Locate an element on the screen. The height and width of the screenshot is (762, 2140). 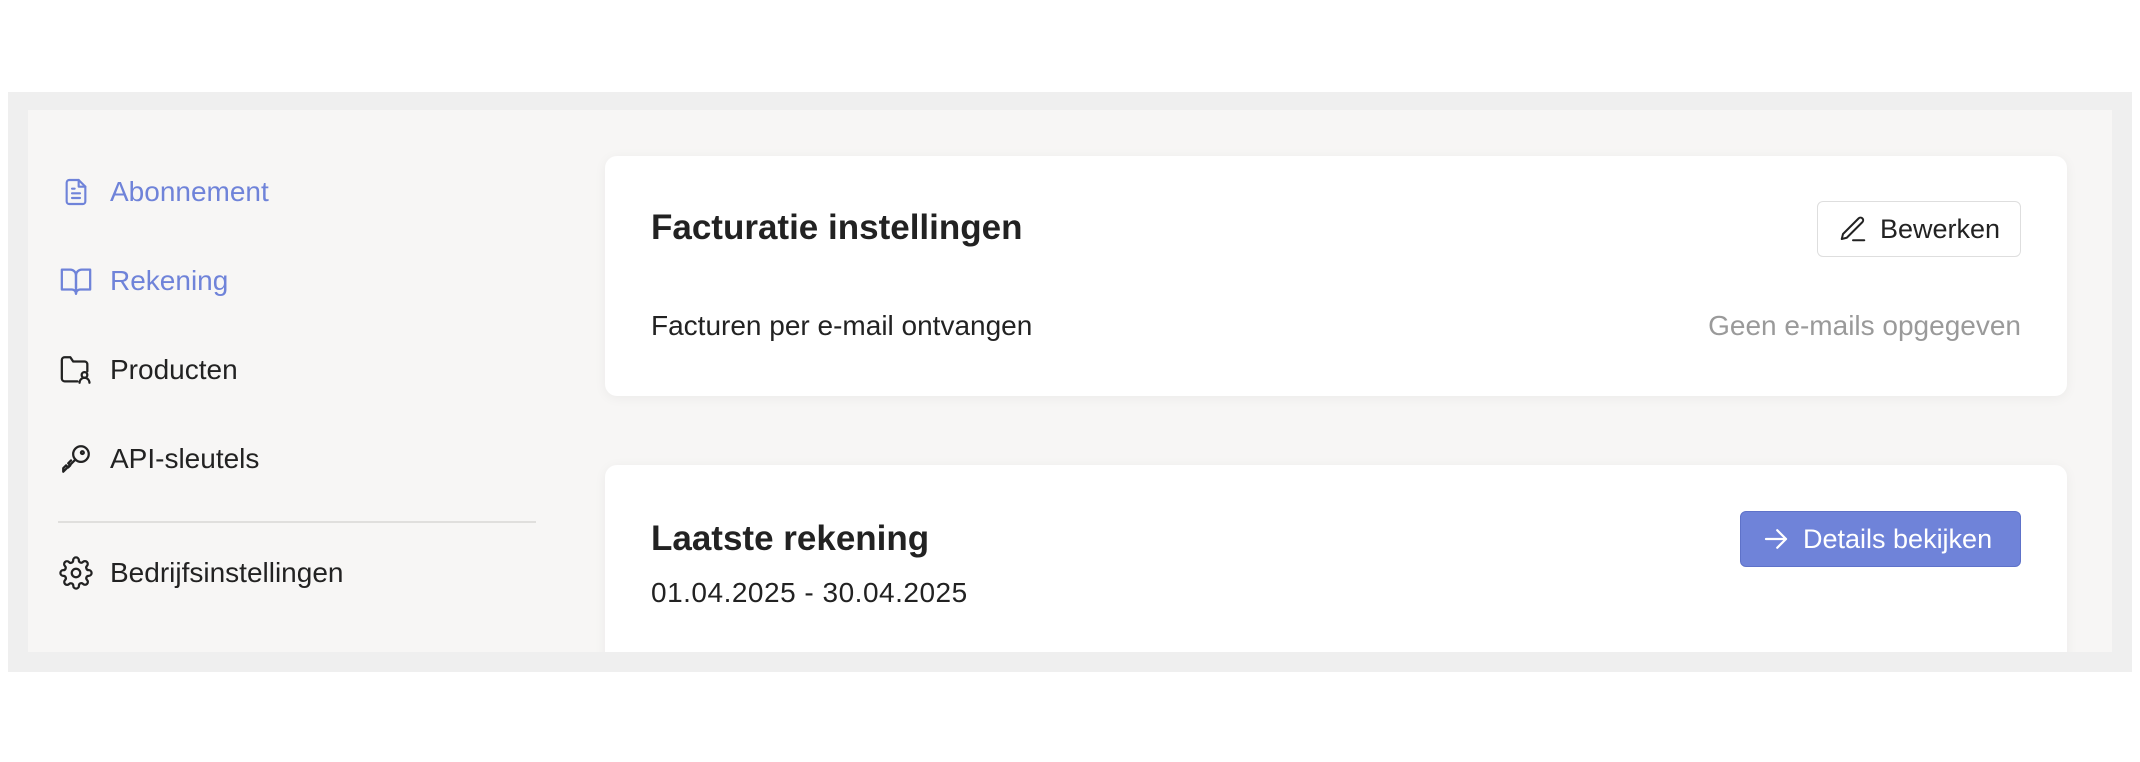
sidebar-item-producten: Producten is located at coordinates (298, 370).